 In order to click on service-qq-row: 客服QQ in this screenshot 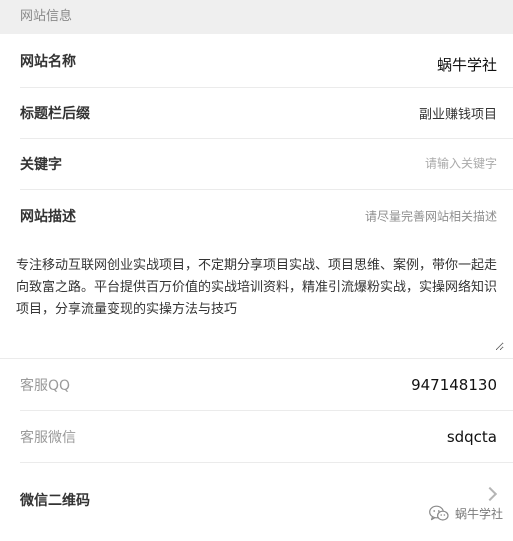, I will do `click(266, 385)`.